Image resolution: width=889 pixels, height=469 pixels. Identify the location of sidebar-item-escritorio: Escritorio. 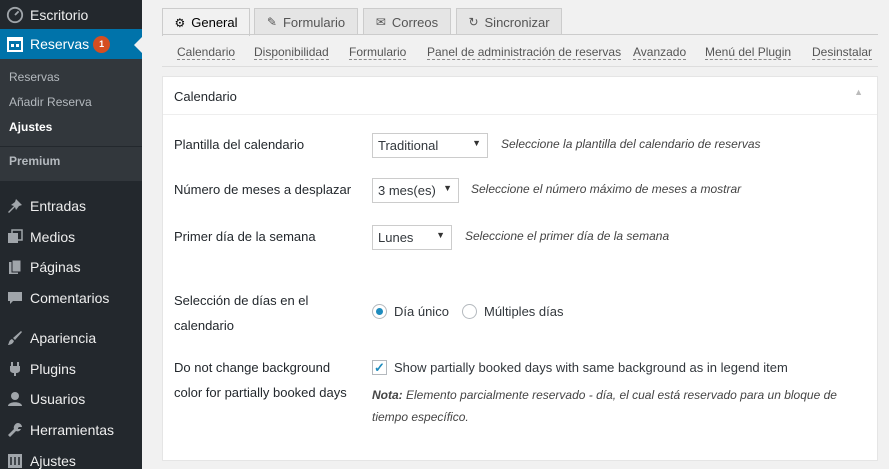
(71, 15).